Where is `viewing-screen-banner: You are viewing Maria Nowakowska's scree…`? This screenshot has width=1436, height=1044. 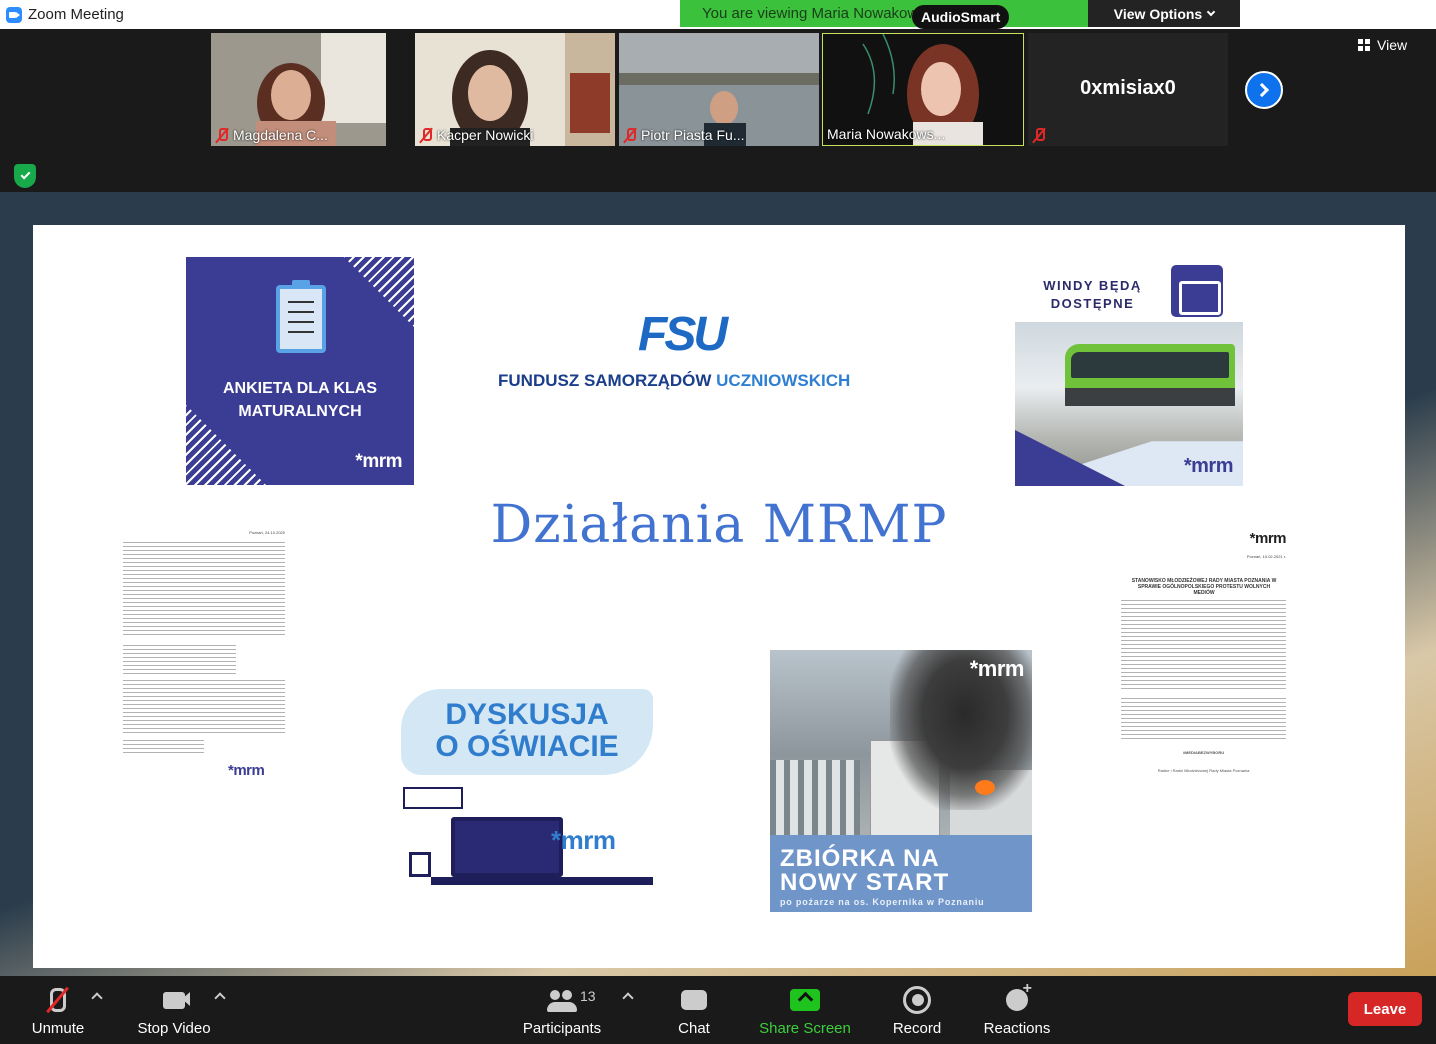 viewing-screen-banner: You are viewing Maria Nowakowska's scree… is located at coordinates (884, 13).